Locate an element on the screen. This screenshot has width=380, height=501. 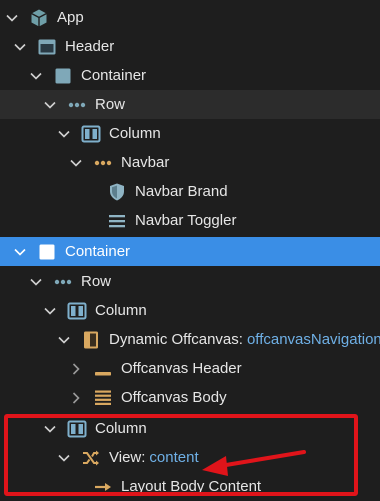
offcanvas-icon is located at coordinates (91, 340).